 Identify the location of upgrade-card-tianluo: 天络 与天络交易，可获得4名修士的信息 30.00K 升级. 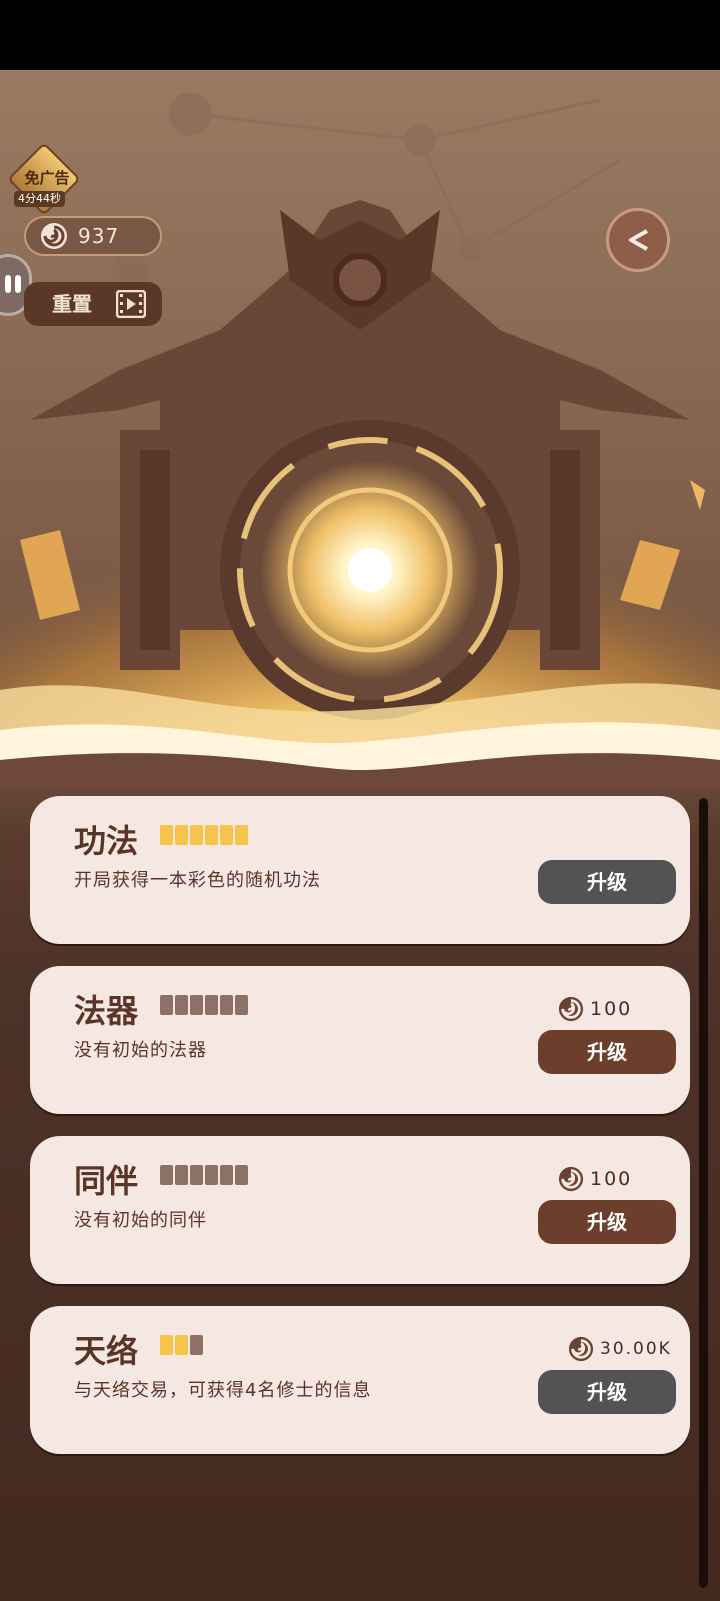
(360, 1380).